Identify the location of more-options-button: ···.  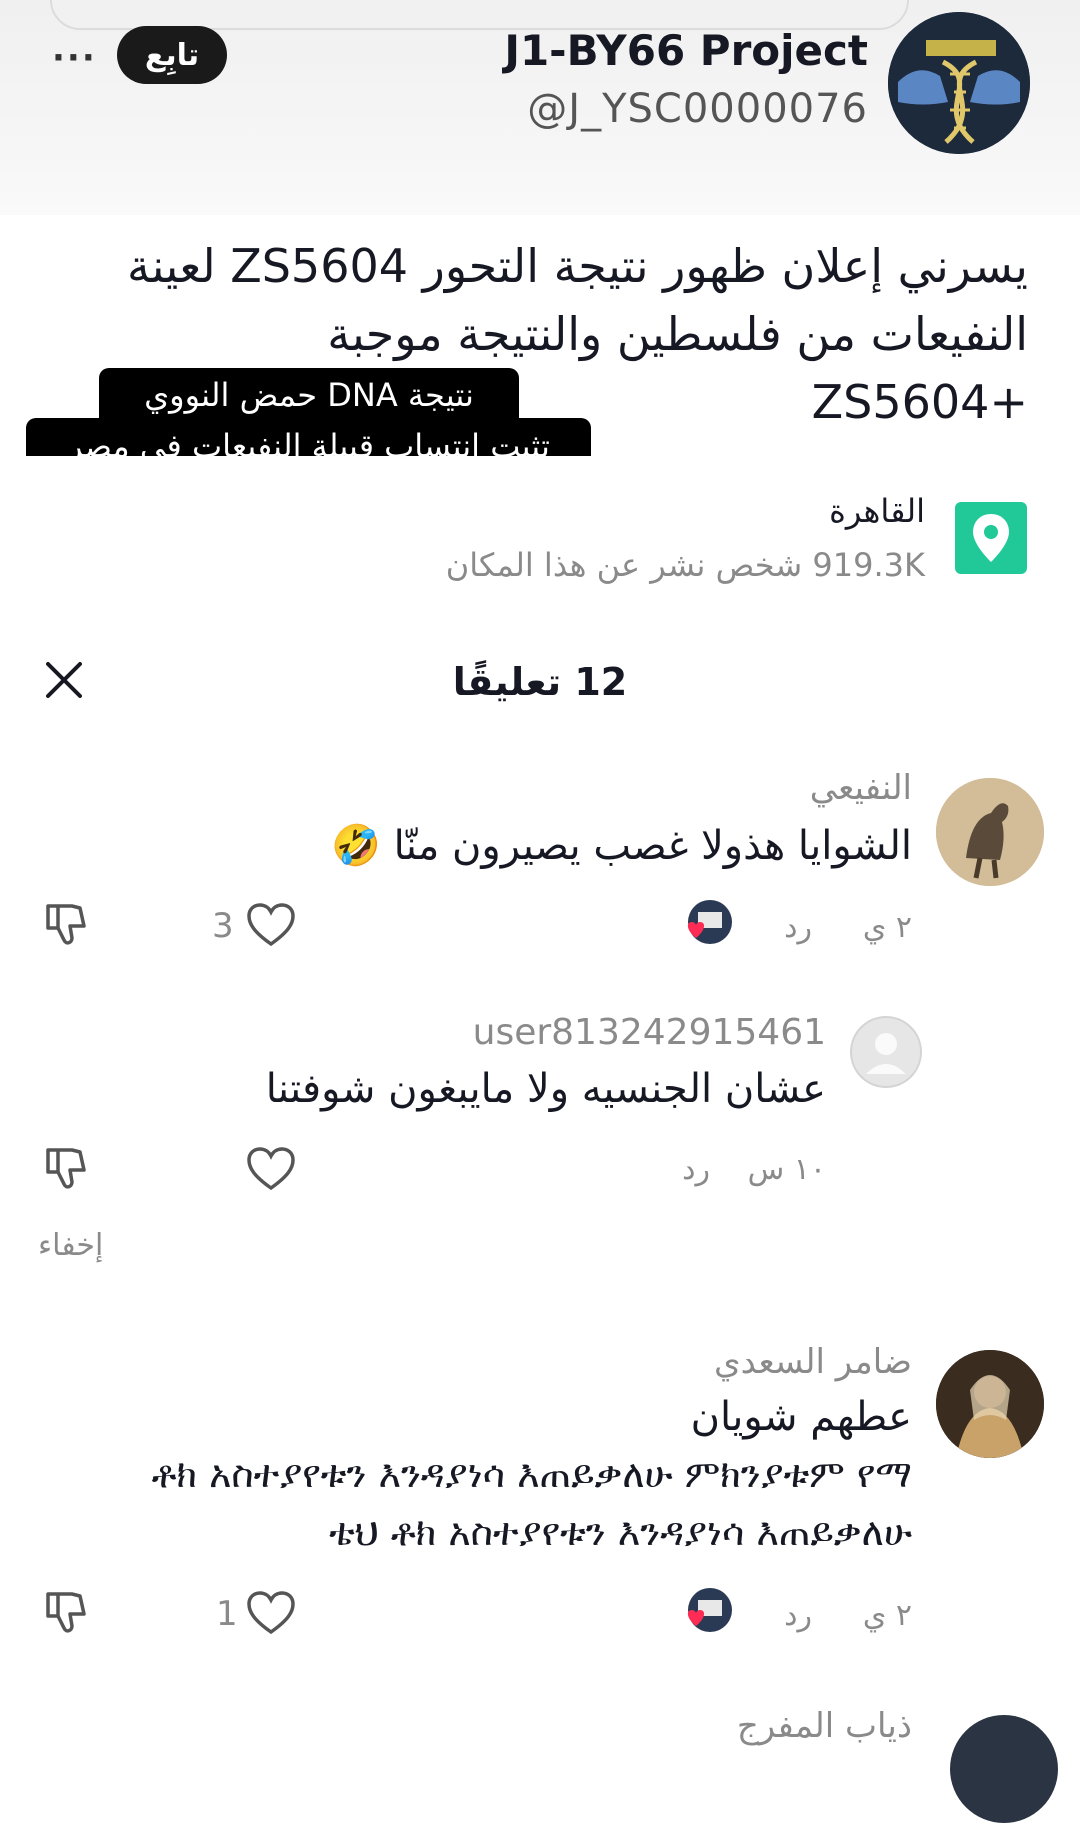
(73, 58).